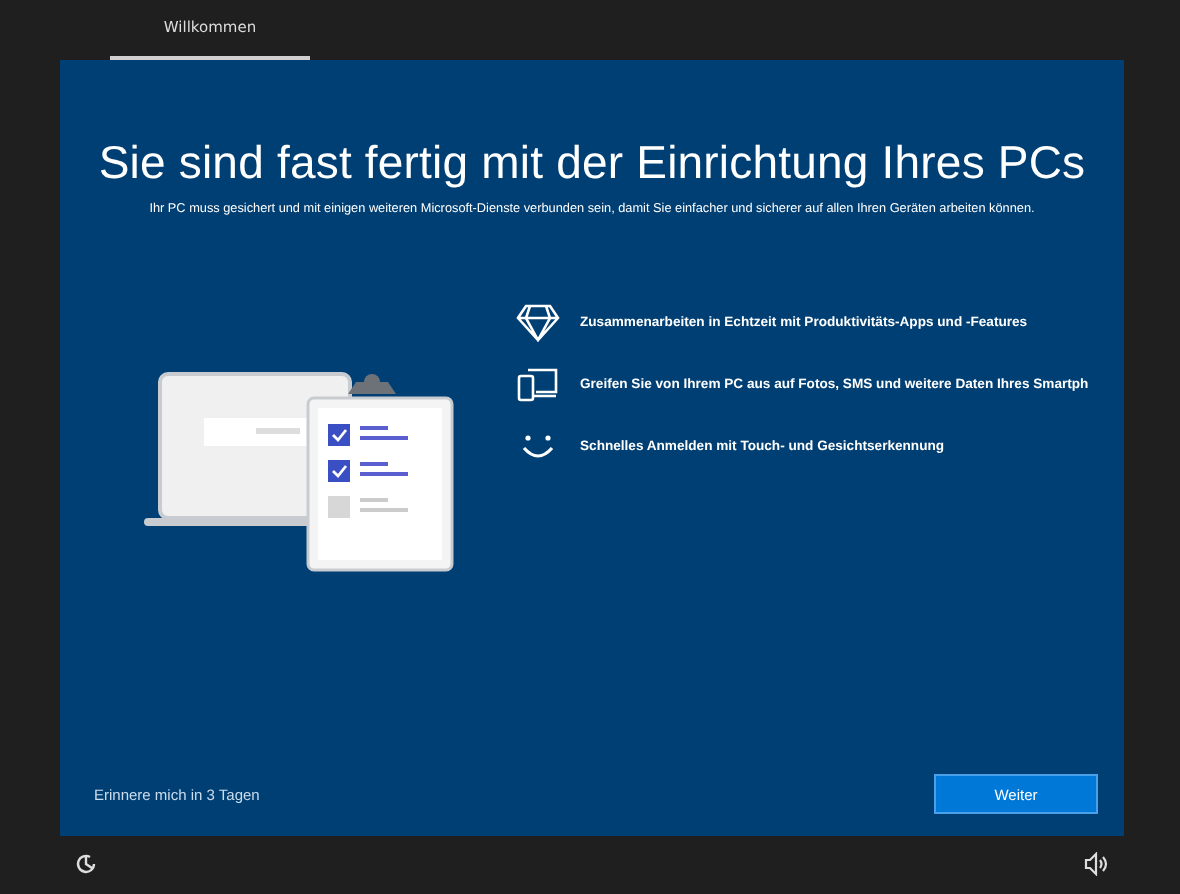  Describe the element at coordinates (538, 384) in the screenshot. I see `devices-icon` at that location.